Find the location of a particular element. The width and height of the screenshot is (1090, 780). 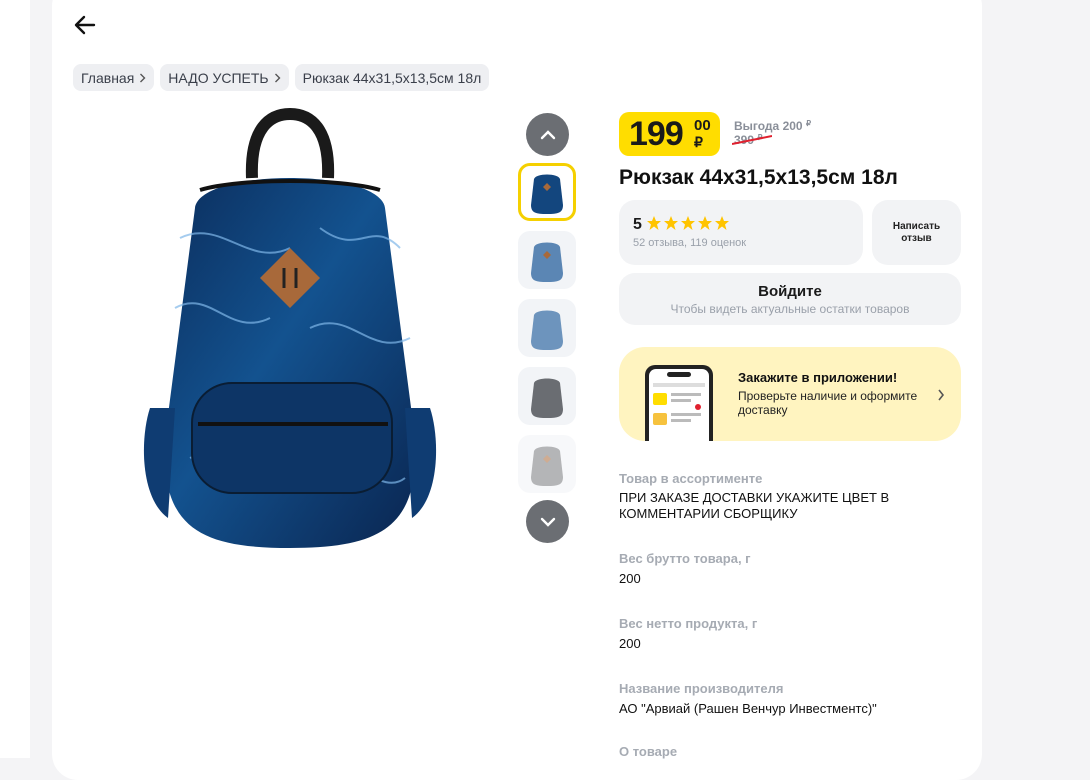

write-review-button: Написать отзыв is located at coordinates (916, 232).